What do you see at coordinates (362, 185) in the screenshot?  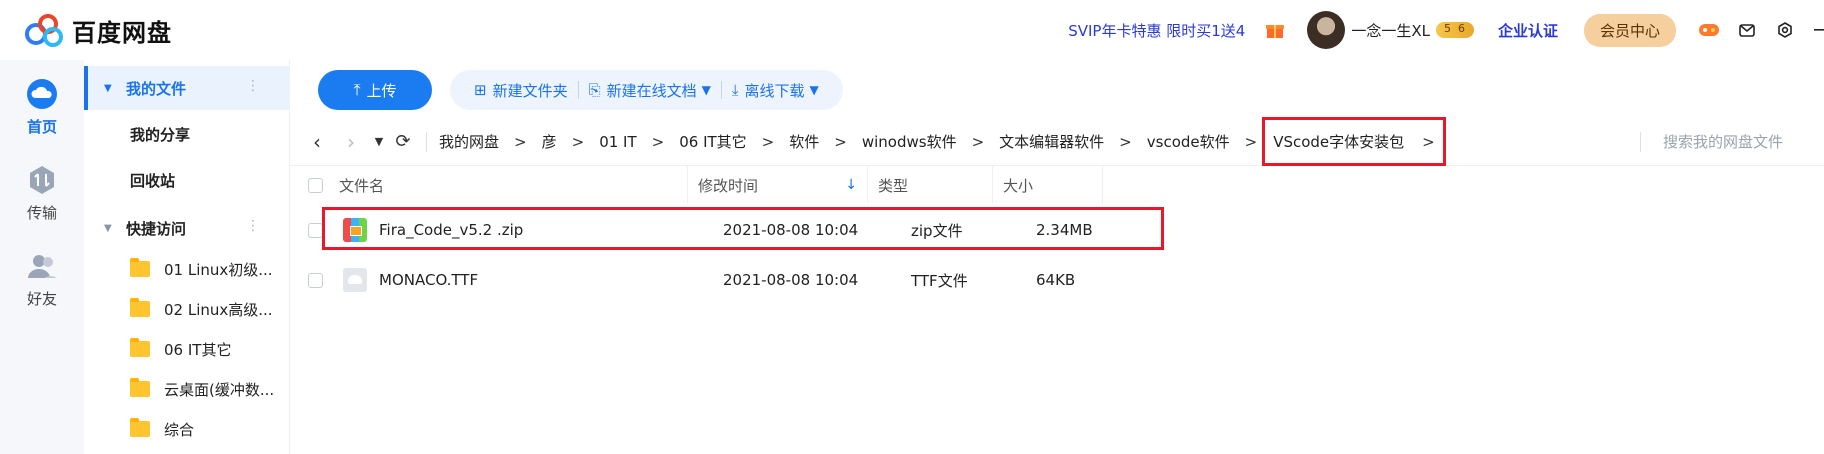 I see `column-name-label: 文件名` at bounding box center [362, 185].